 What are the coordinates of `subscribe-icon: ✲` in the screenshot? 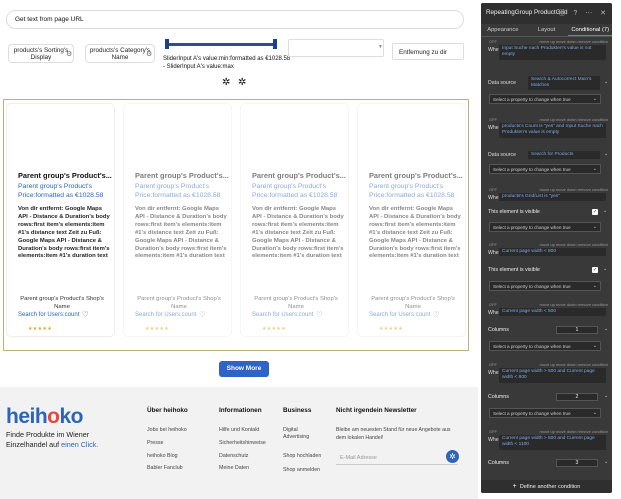 It's located at (452, 456).